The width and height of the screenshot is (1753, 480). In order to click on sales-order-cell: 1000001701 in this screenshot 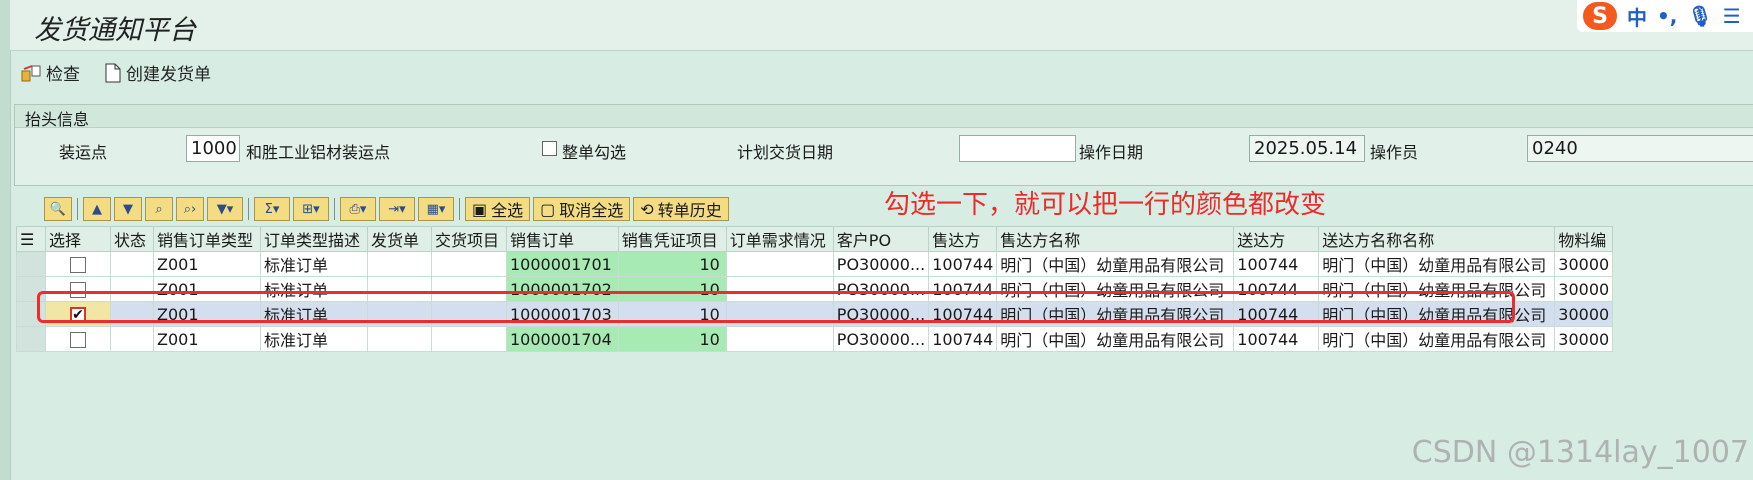, I will do `click(562, 264)`.